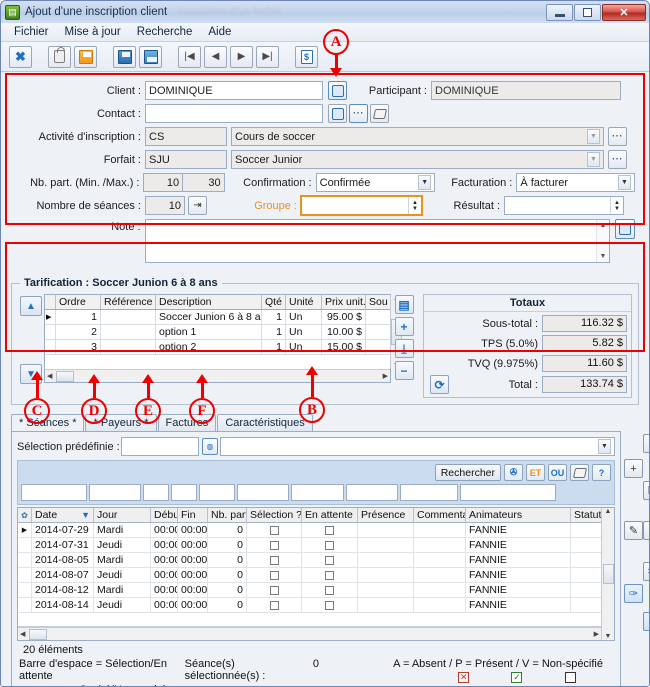  I want to click on add-seance-button: +, so click(633, 468).